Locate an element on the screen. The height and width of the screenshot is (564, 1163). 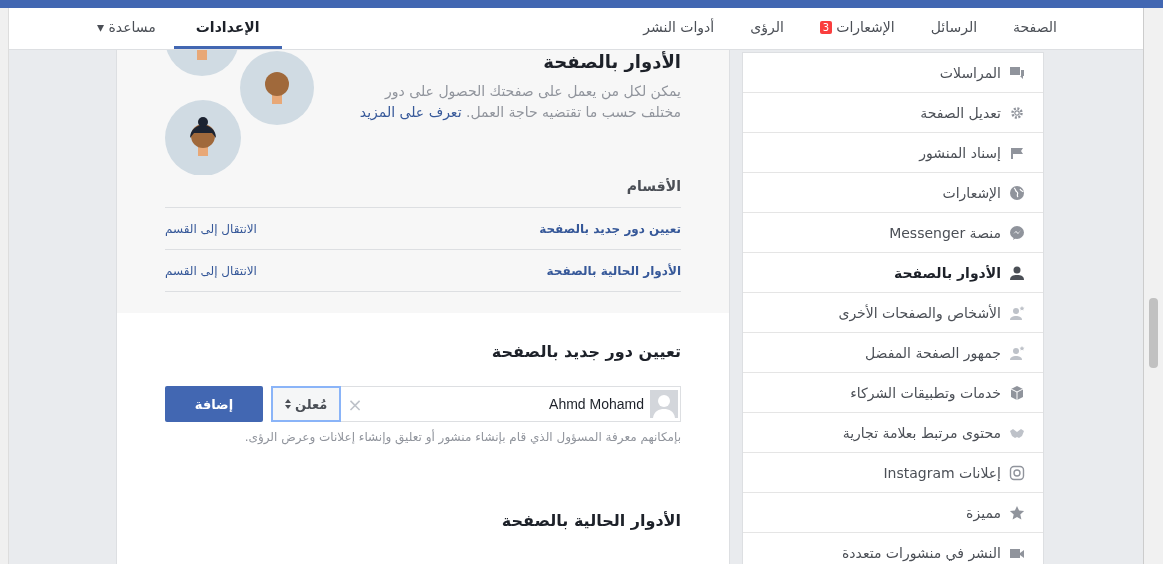
hint-text: بإمكانهم معرفة المسؤول الذي قام بإنشاء منشور أو تعليق وإنشاء إعلانات وعرض الرؤى. is located at coordinates (462, 437).